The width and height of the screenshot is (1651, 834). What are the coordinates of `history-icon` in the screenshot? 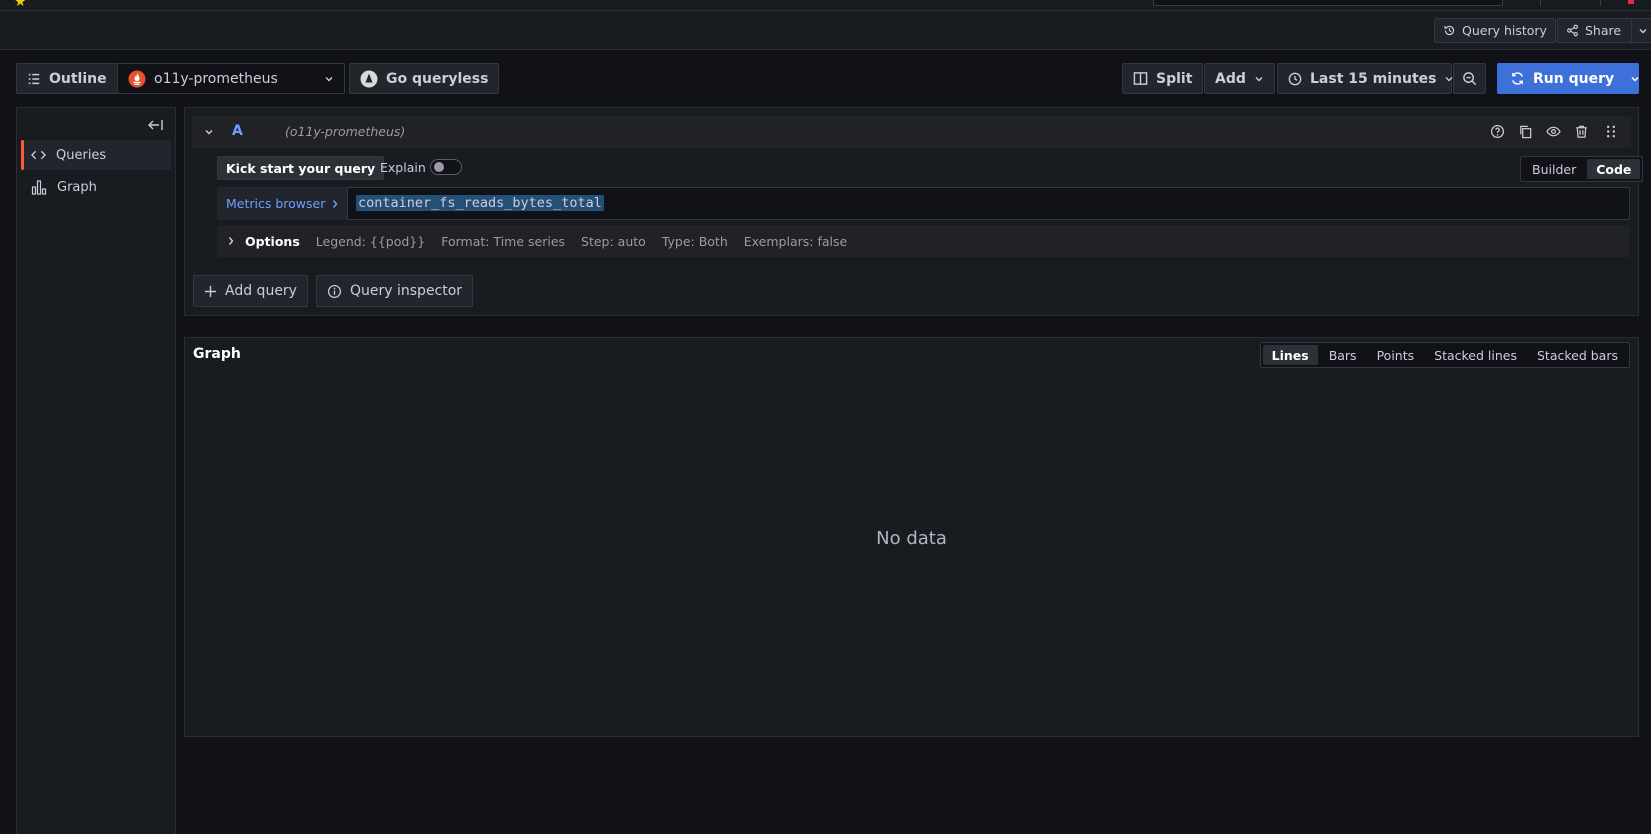 It's located at (1449, 30).